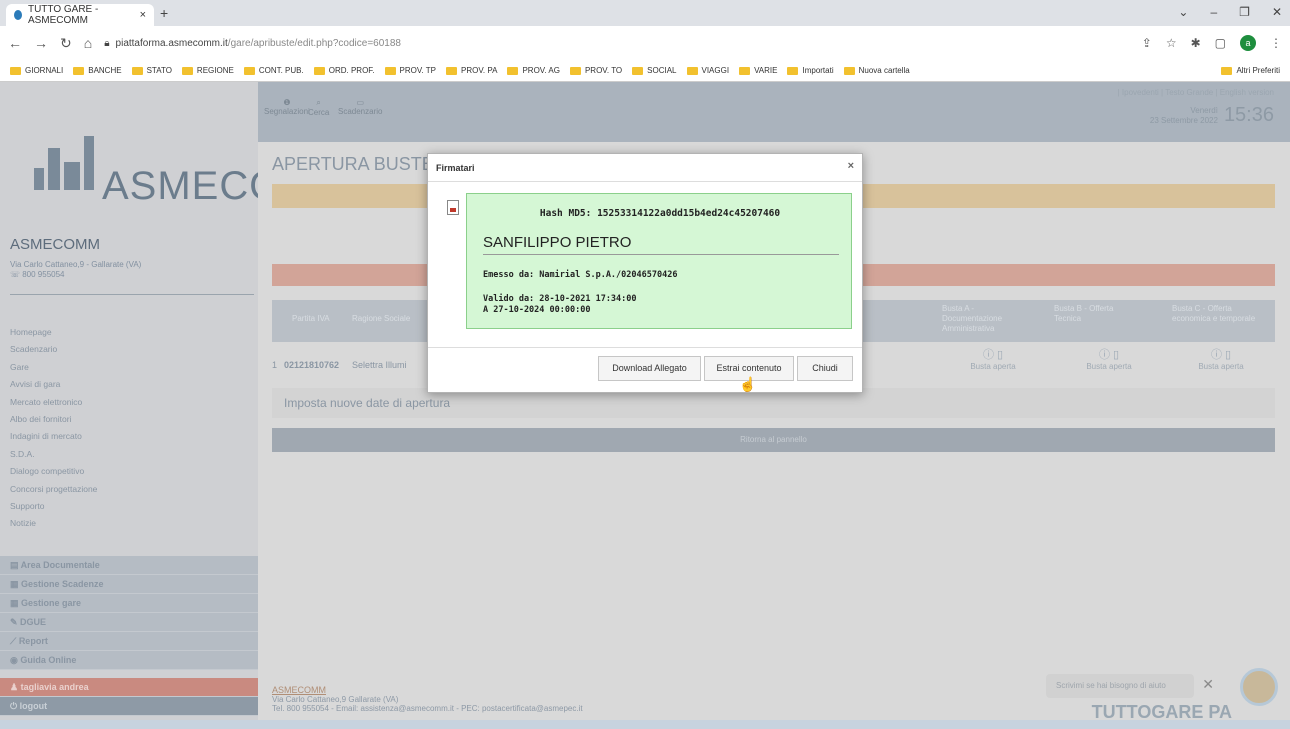  What do you see at coordinates (1214, 313) in the screenshot?
I see `col-busta-c: Busta C - Offerta economica e temporale` at bounding box center [1214, 313].